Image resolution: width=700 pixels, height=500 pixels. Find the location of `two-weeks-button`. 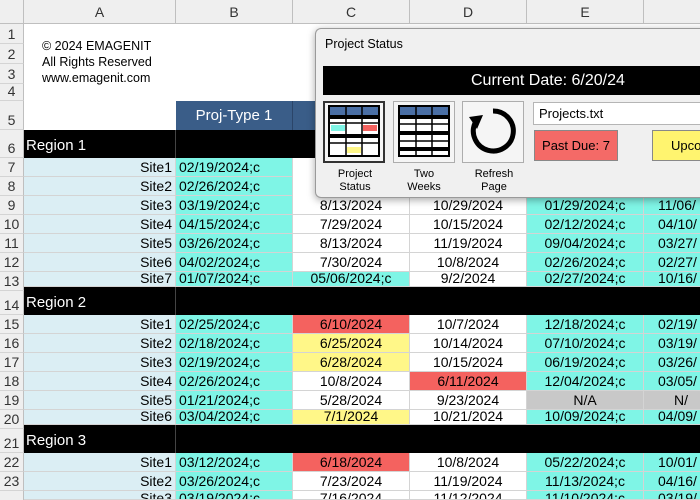

two-weeks-button is located at coordinates (424, 132).